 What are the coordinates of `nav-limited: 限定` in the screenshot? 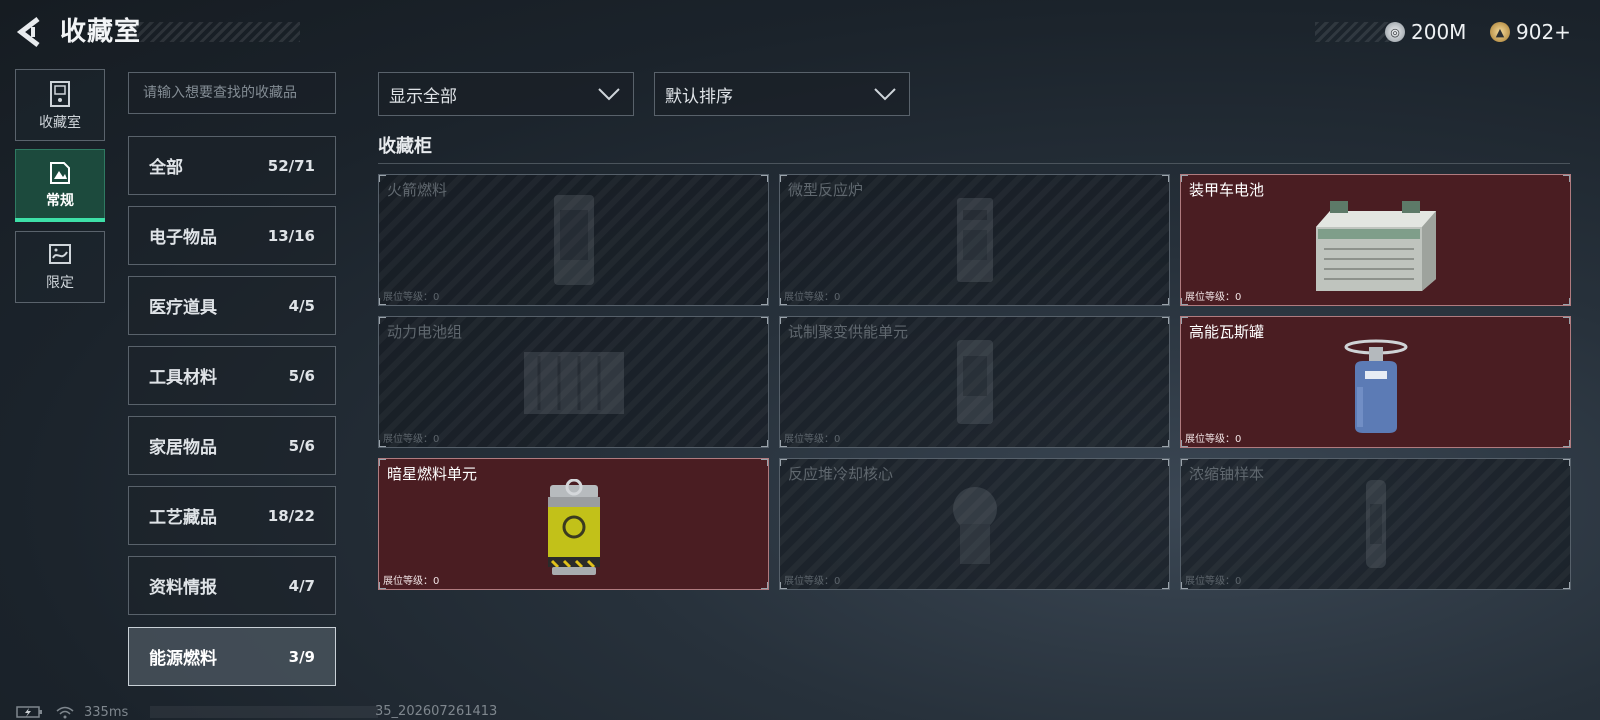 It's located at (60, 267).